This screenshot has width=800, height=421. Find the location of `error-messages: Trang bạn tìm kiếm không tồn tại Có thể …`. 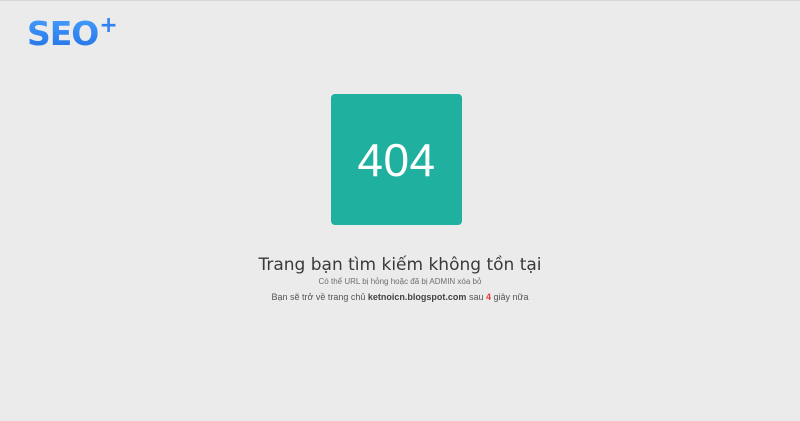

error-messages: Trang bạn tìm kiếm không tồn tại Có thể … is located at coordinates (400, 278).